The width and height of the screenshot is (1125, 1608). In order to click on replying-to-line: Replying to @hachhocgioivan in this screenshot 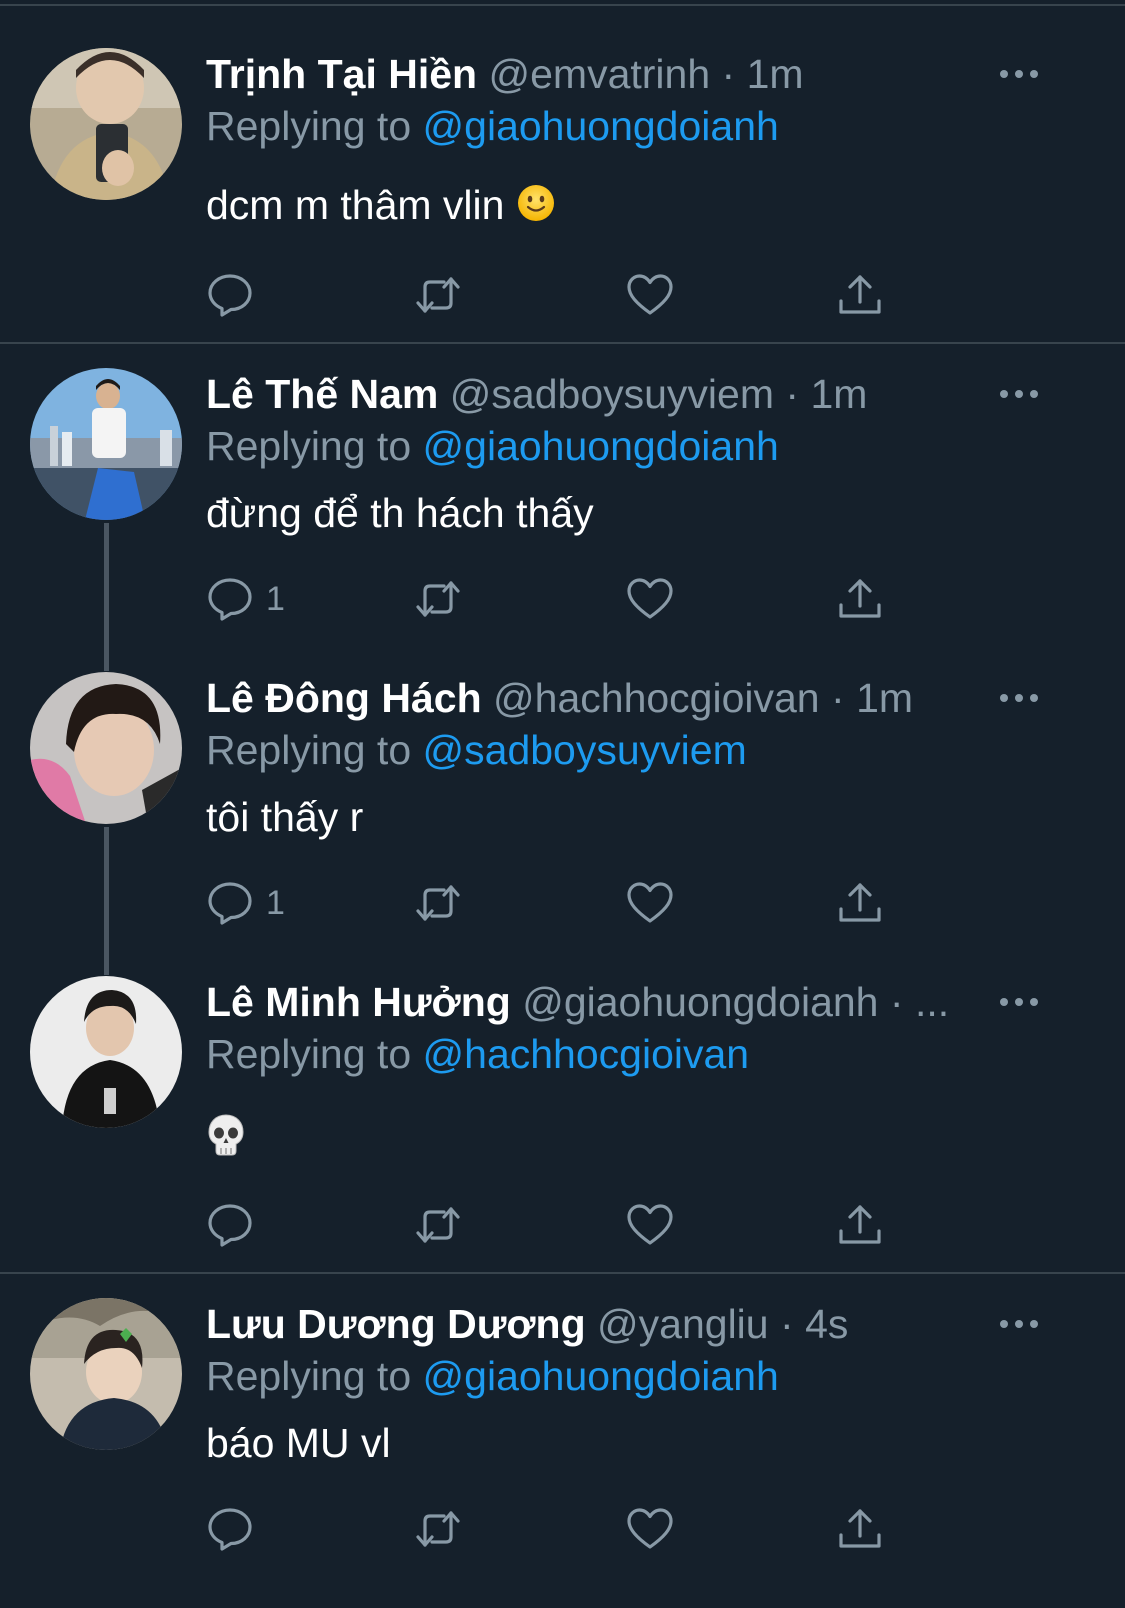, I will do `click(477, 1054)`.